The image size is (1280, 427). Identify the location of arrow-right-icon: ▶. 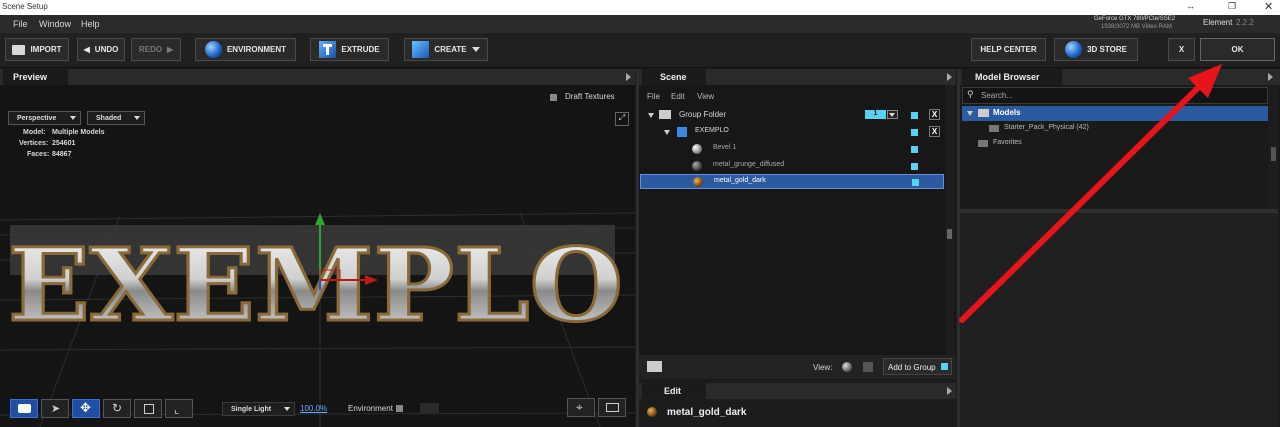
(170, 49).